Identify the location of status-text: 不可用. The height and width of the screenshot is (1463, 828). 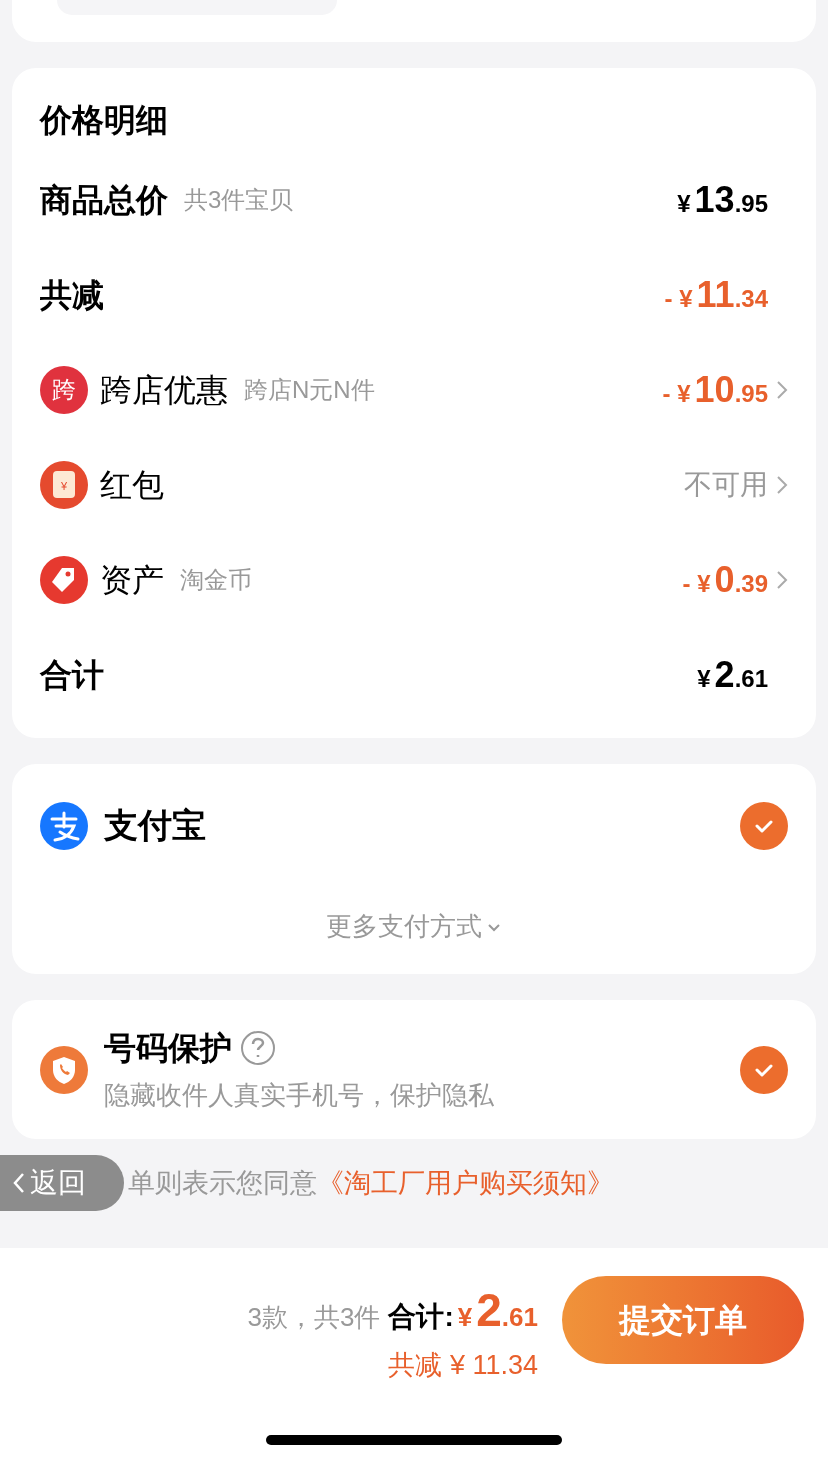
(726, 484).